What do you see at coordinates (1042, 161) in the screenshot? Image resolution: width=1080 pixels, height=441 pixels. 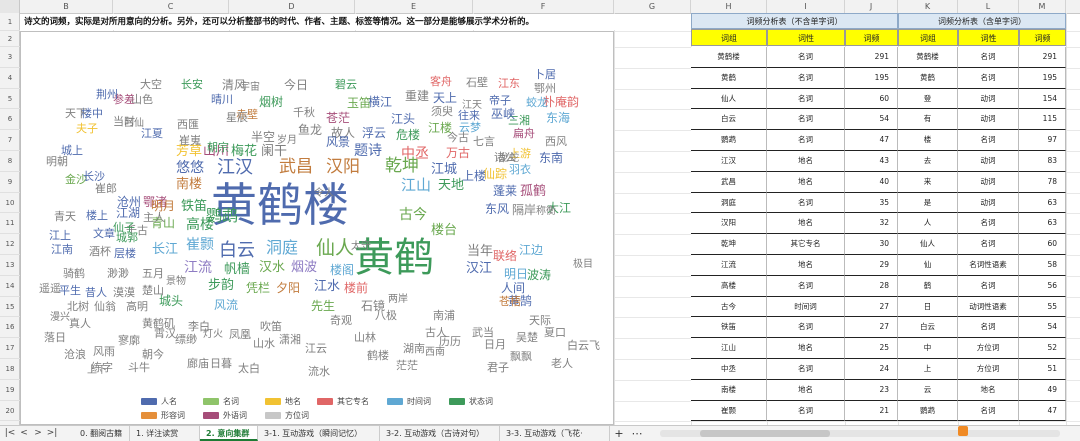 I see `table-cell: 83` at bounding box center [1042, 161].